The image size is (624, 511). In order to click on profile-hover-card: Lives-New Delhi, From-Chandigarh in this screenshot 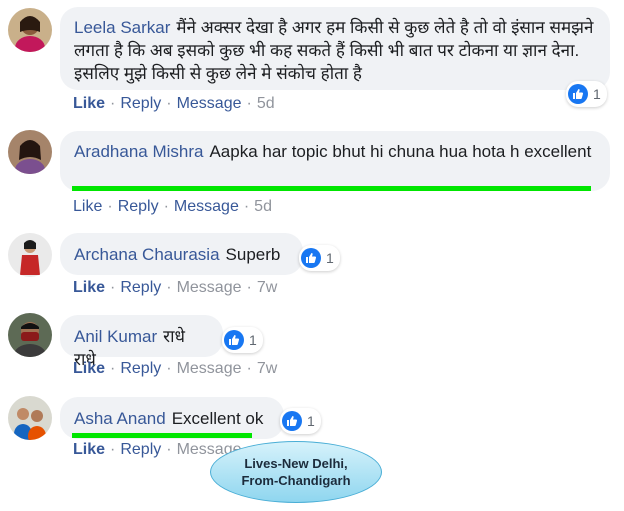, I will do `click(296, 472)`.